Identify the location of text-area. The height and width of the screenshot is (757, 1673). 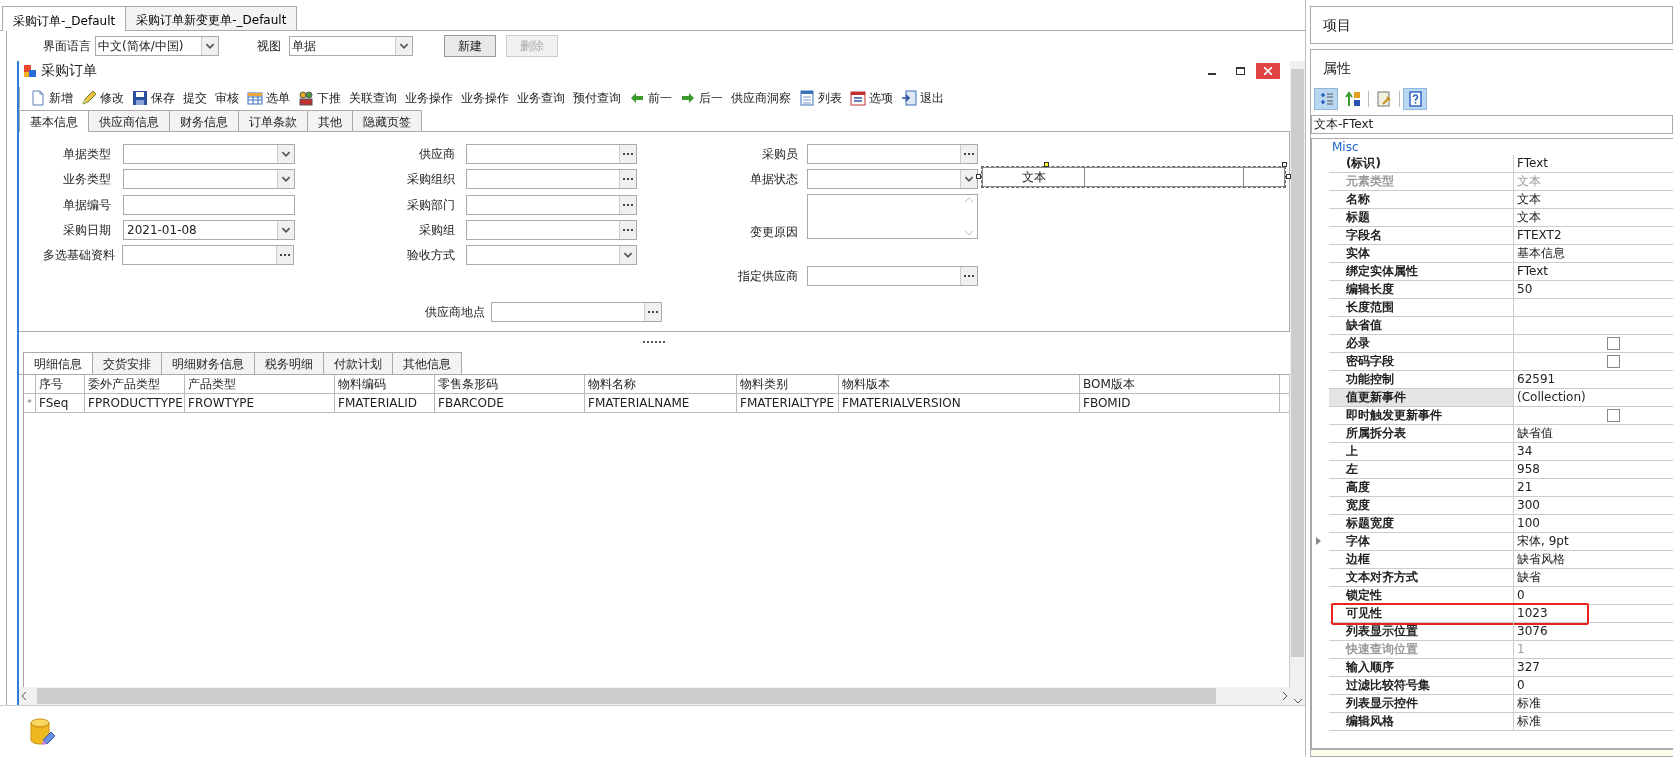
(892, 216).